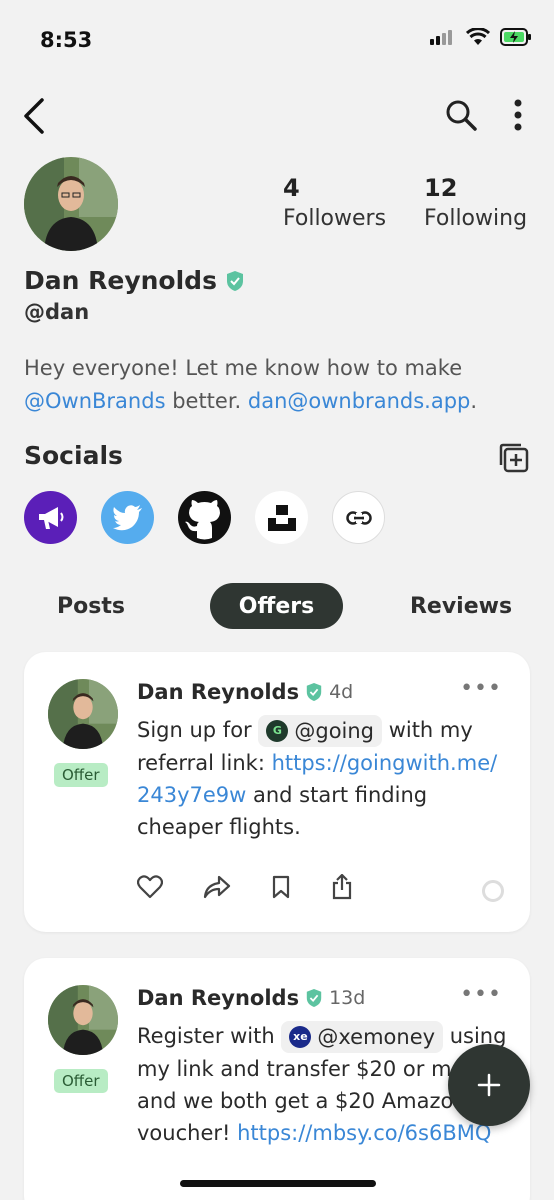 The height and width of the screenshot is (1200, 554). I want to click on home-indicator, so click(278, 1183).